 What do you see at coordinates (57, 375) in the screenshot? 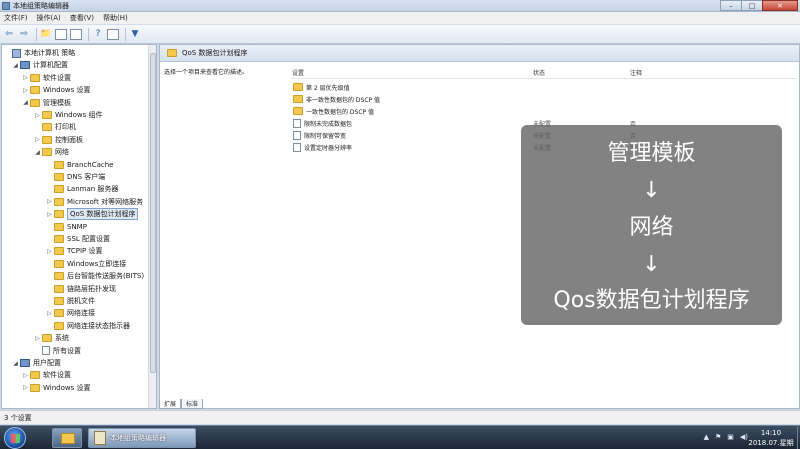
I see `tree-item-label: 软件设置` at bounding box center [57, 375].